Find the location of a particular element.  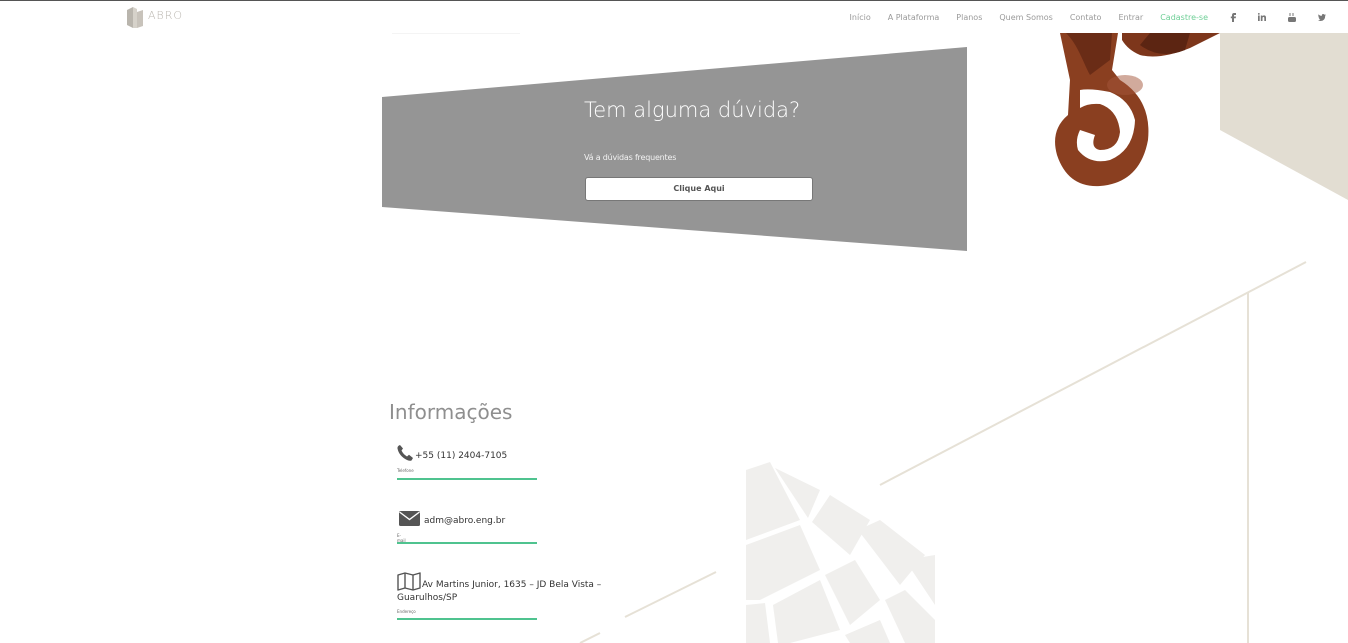

map-pattern is located at coordinates (840, 552).